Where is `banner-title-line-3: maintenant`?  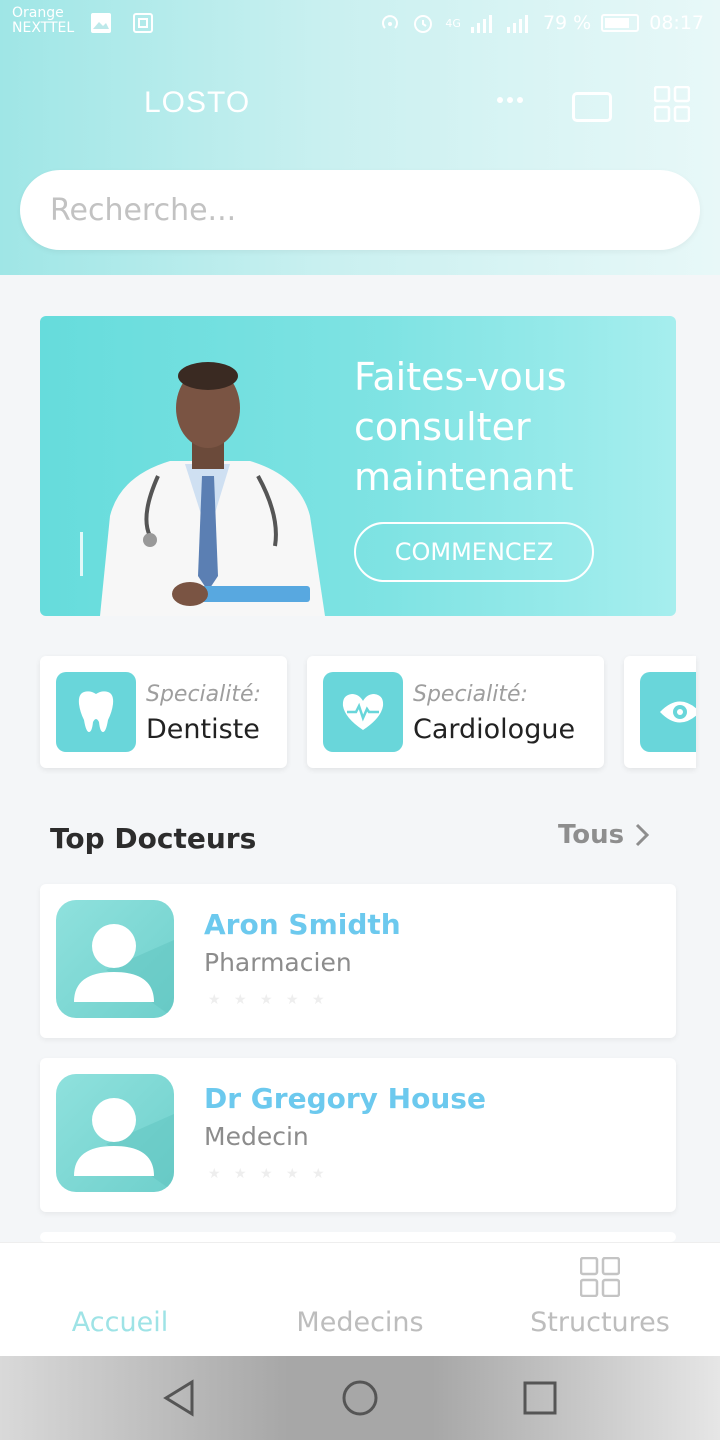 banner-title-line-3: maintenant is located at coordinates (464, 477).